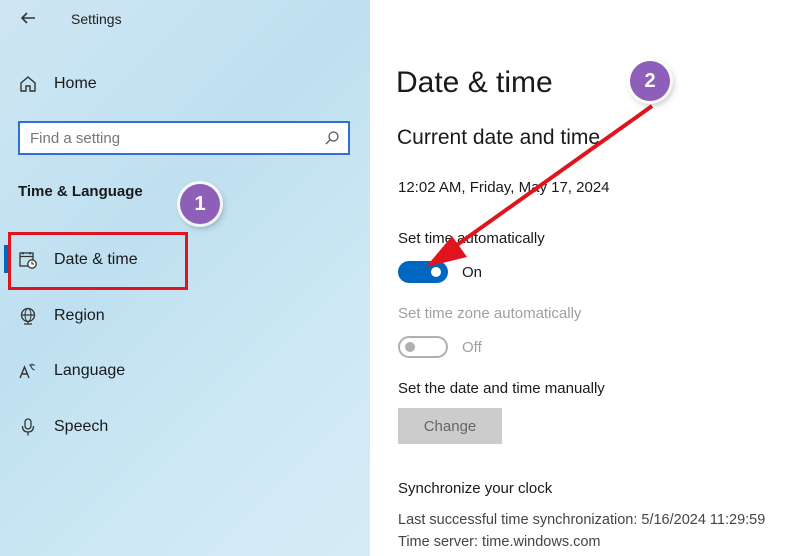 This screenshot has height=556, width=800. I want to click on annotation-badge-2: 2, so click(650, 81).